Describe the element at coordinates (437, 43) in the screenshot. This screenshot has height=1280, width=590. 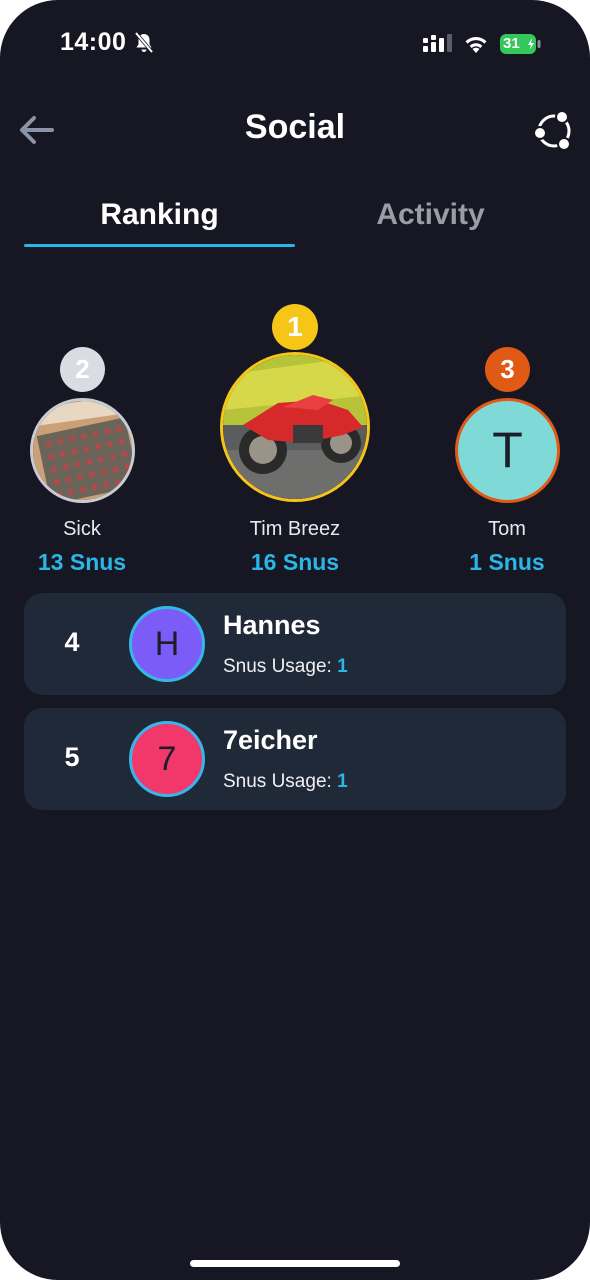
I see `cellular-signal-icon` at that location.